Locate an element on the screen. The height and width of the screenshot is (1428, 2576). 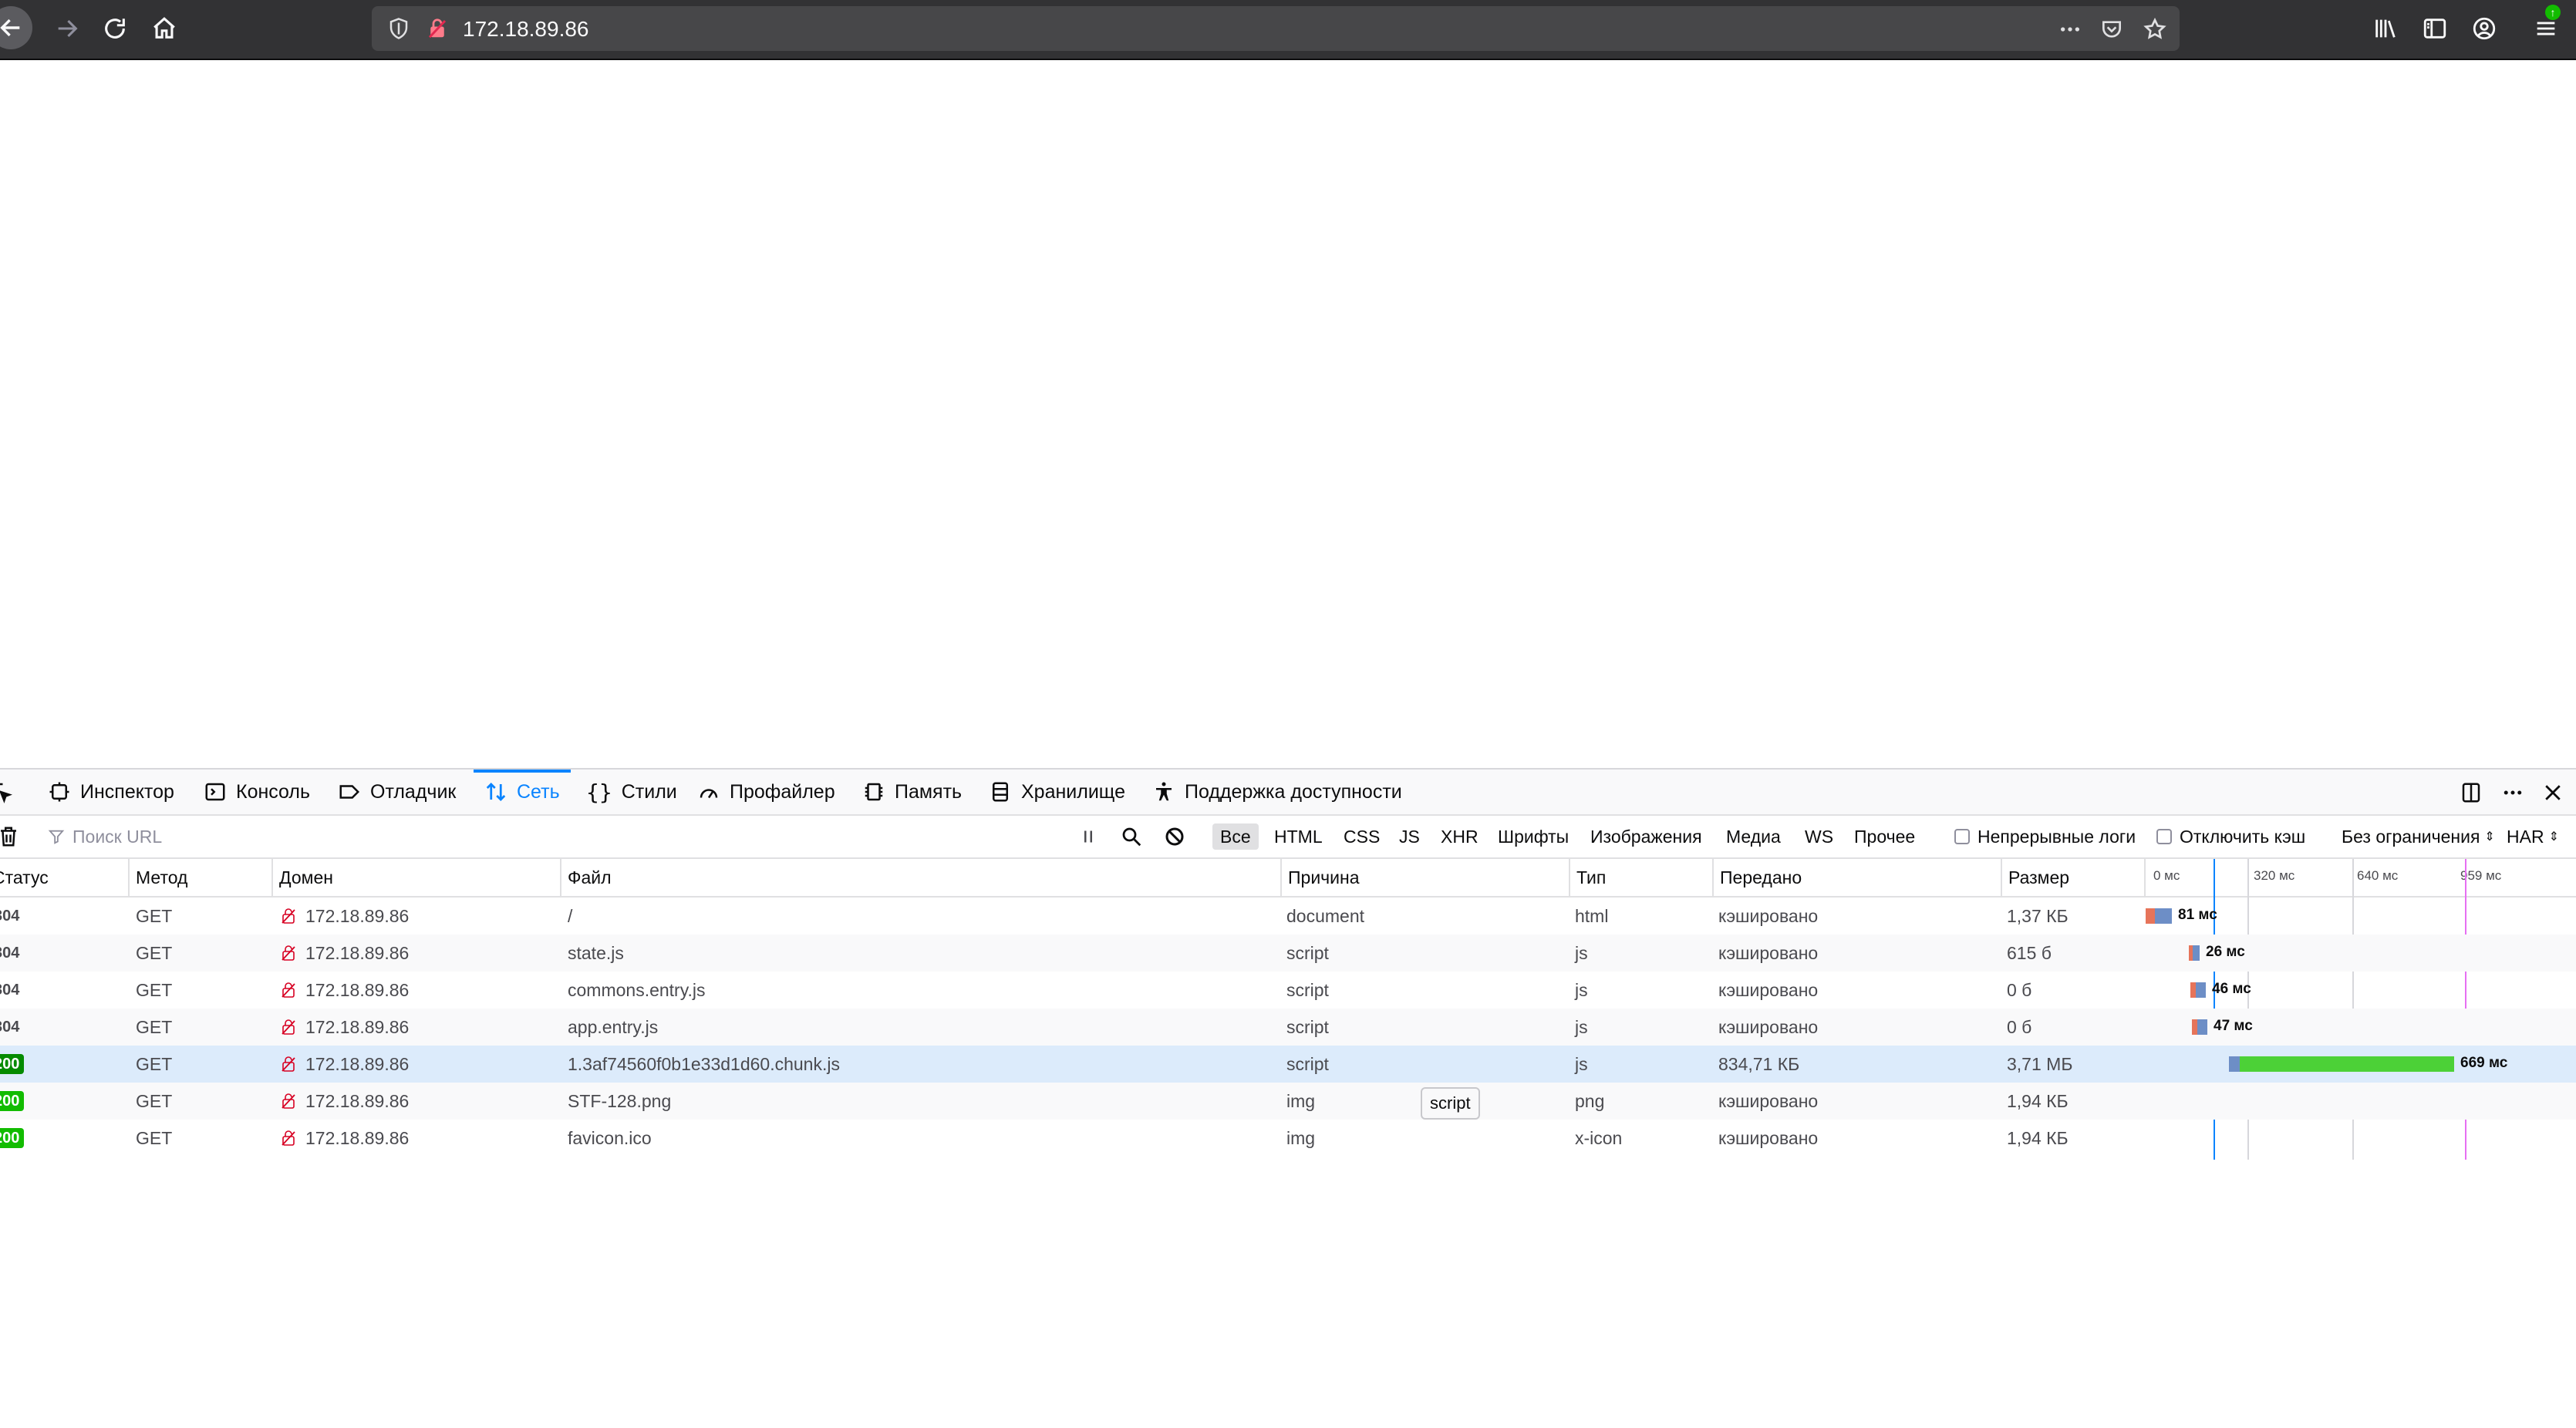
profiler-icon is located at coordinates (709, 794).